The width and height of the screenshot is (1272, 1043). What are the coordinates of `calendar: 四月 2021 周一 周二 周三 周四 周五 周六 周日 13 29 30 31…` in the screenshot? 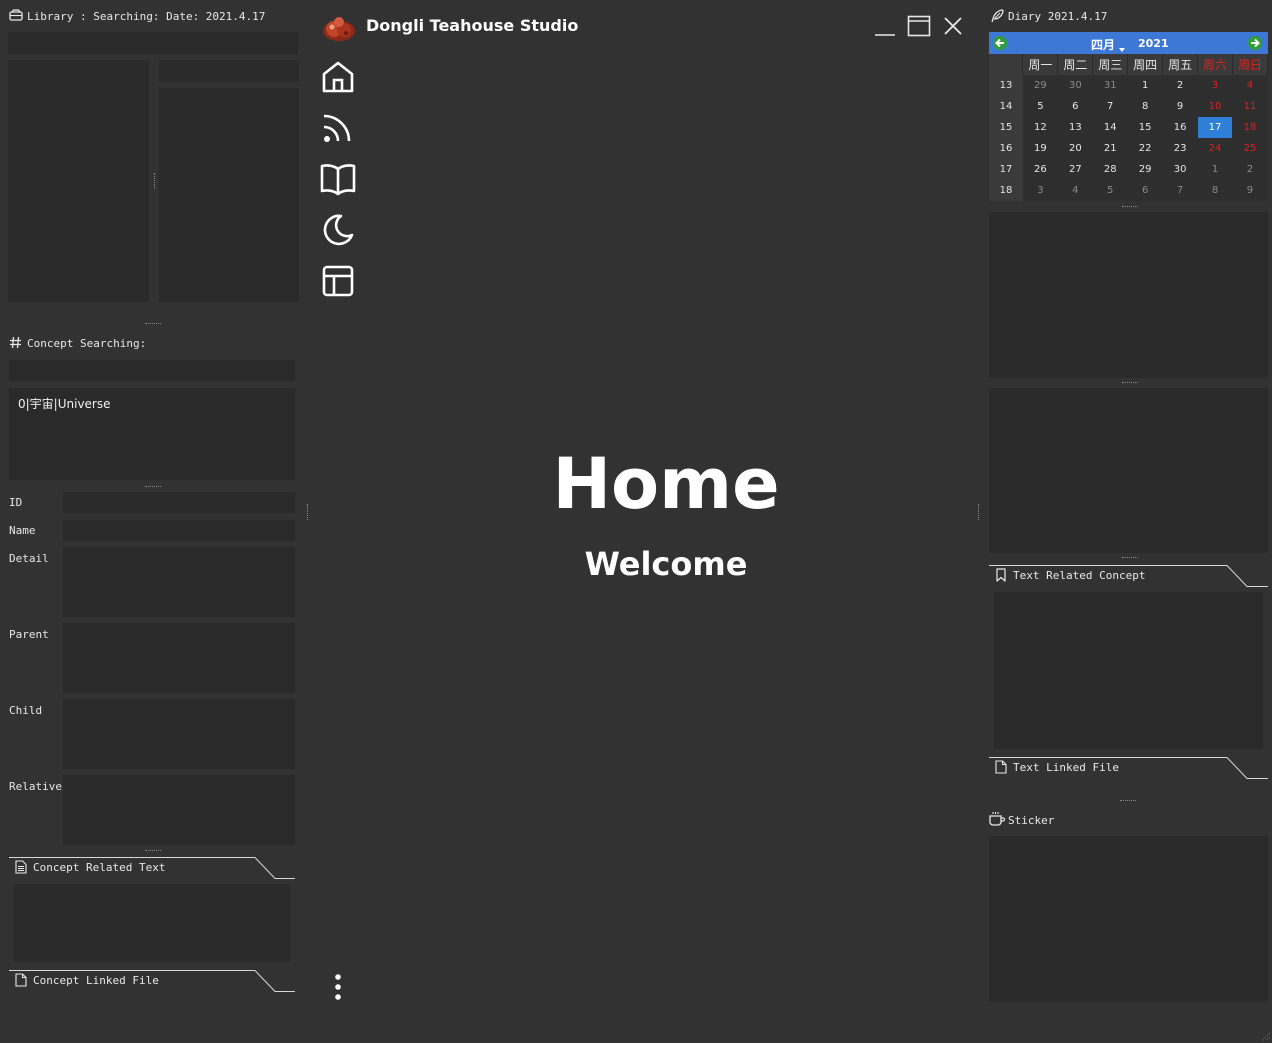 It's located at (1129, 116).